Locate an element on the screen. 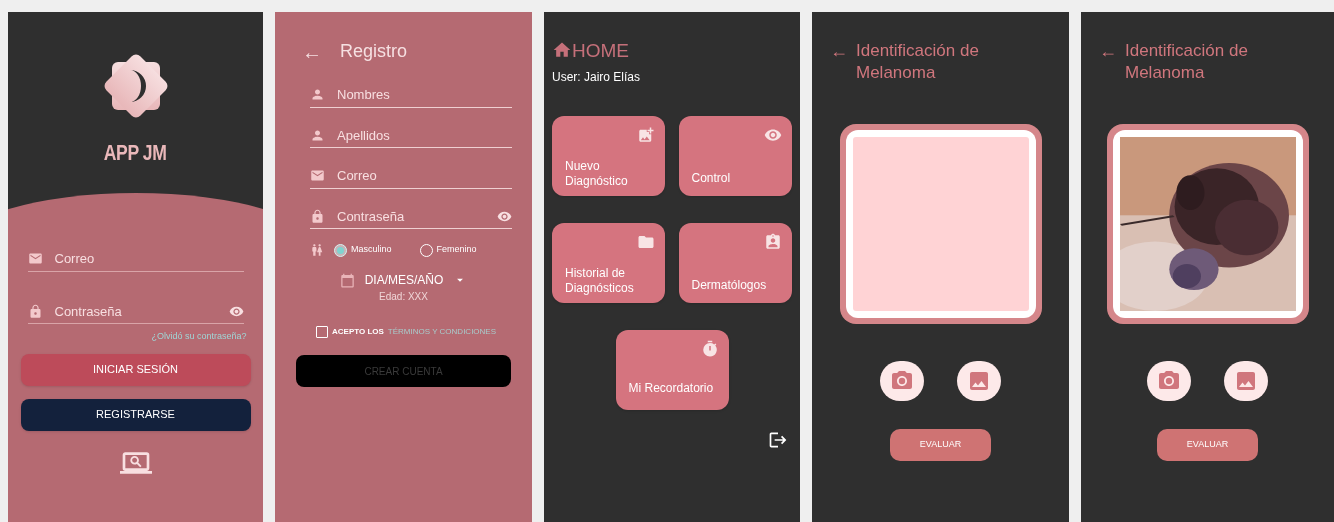 The width and height of the screenshot is (1334, 522). screen-title: HOME is located at coordinates (600, 50).